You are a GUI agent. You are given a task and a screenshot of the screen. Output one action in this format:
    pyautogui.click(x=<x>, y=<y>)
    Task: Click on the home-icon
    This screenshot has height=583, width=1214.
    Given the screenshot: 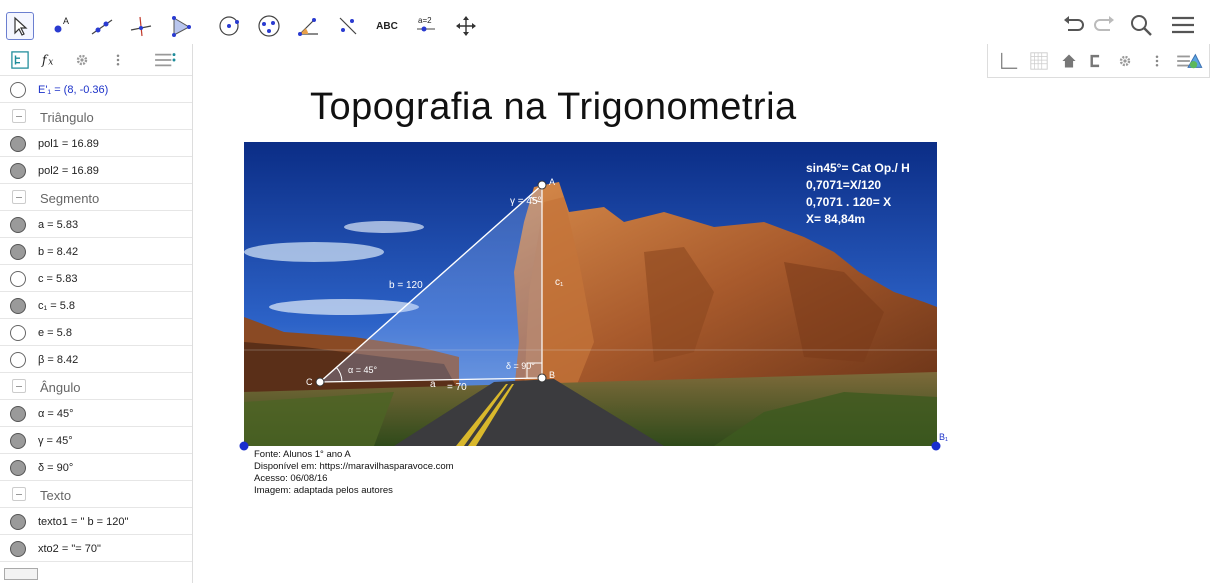 What is the action you would take?
    pyautogui.click(x=1069, y=61)
    